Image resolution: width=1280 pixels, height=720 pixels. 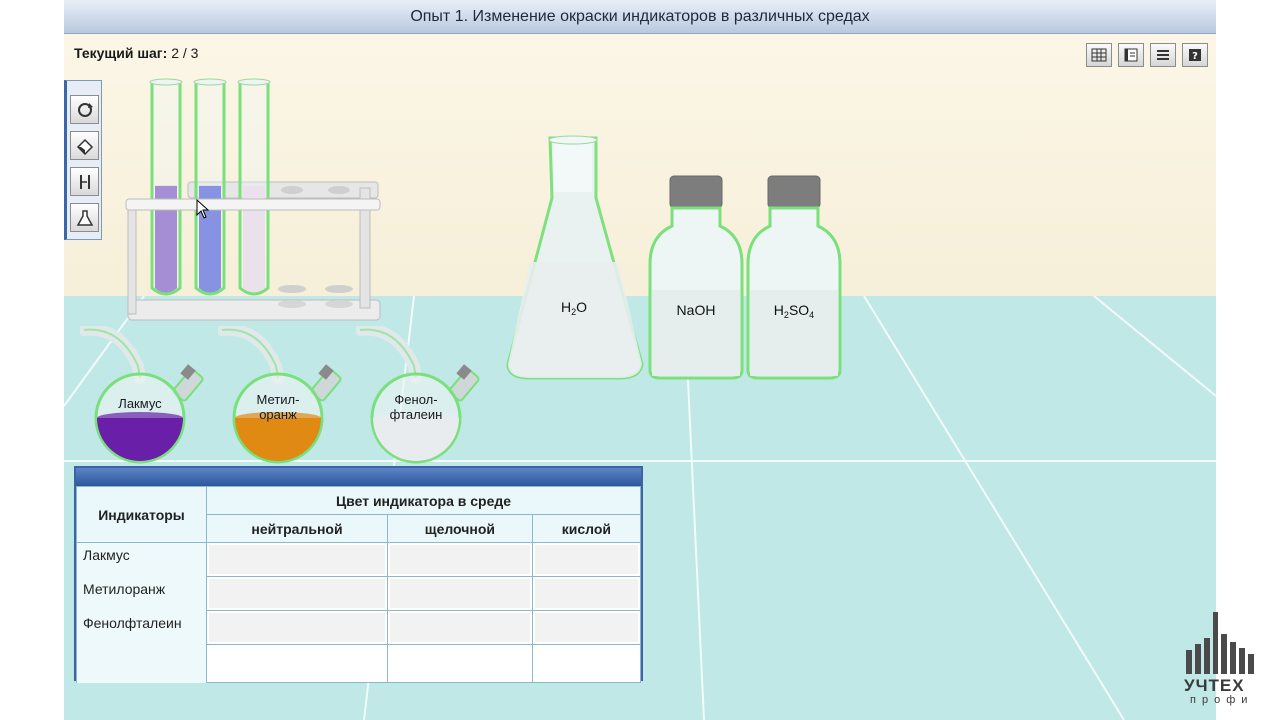 I want to click on indicator-flask-1: Лакмус, so click(x=149, y=394).